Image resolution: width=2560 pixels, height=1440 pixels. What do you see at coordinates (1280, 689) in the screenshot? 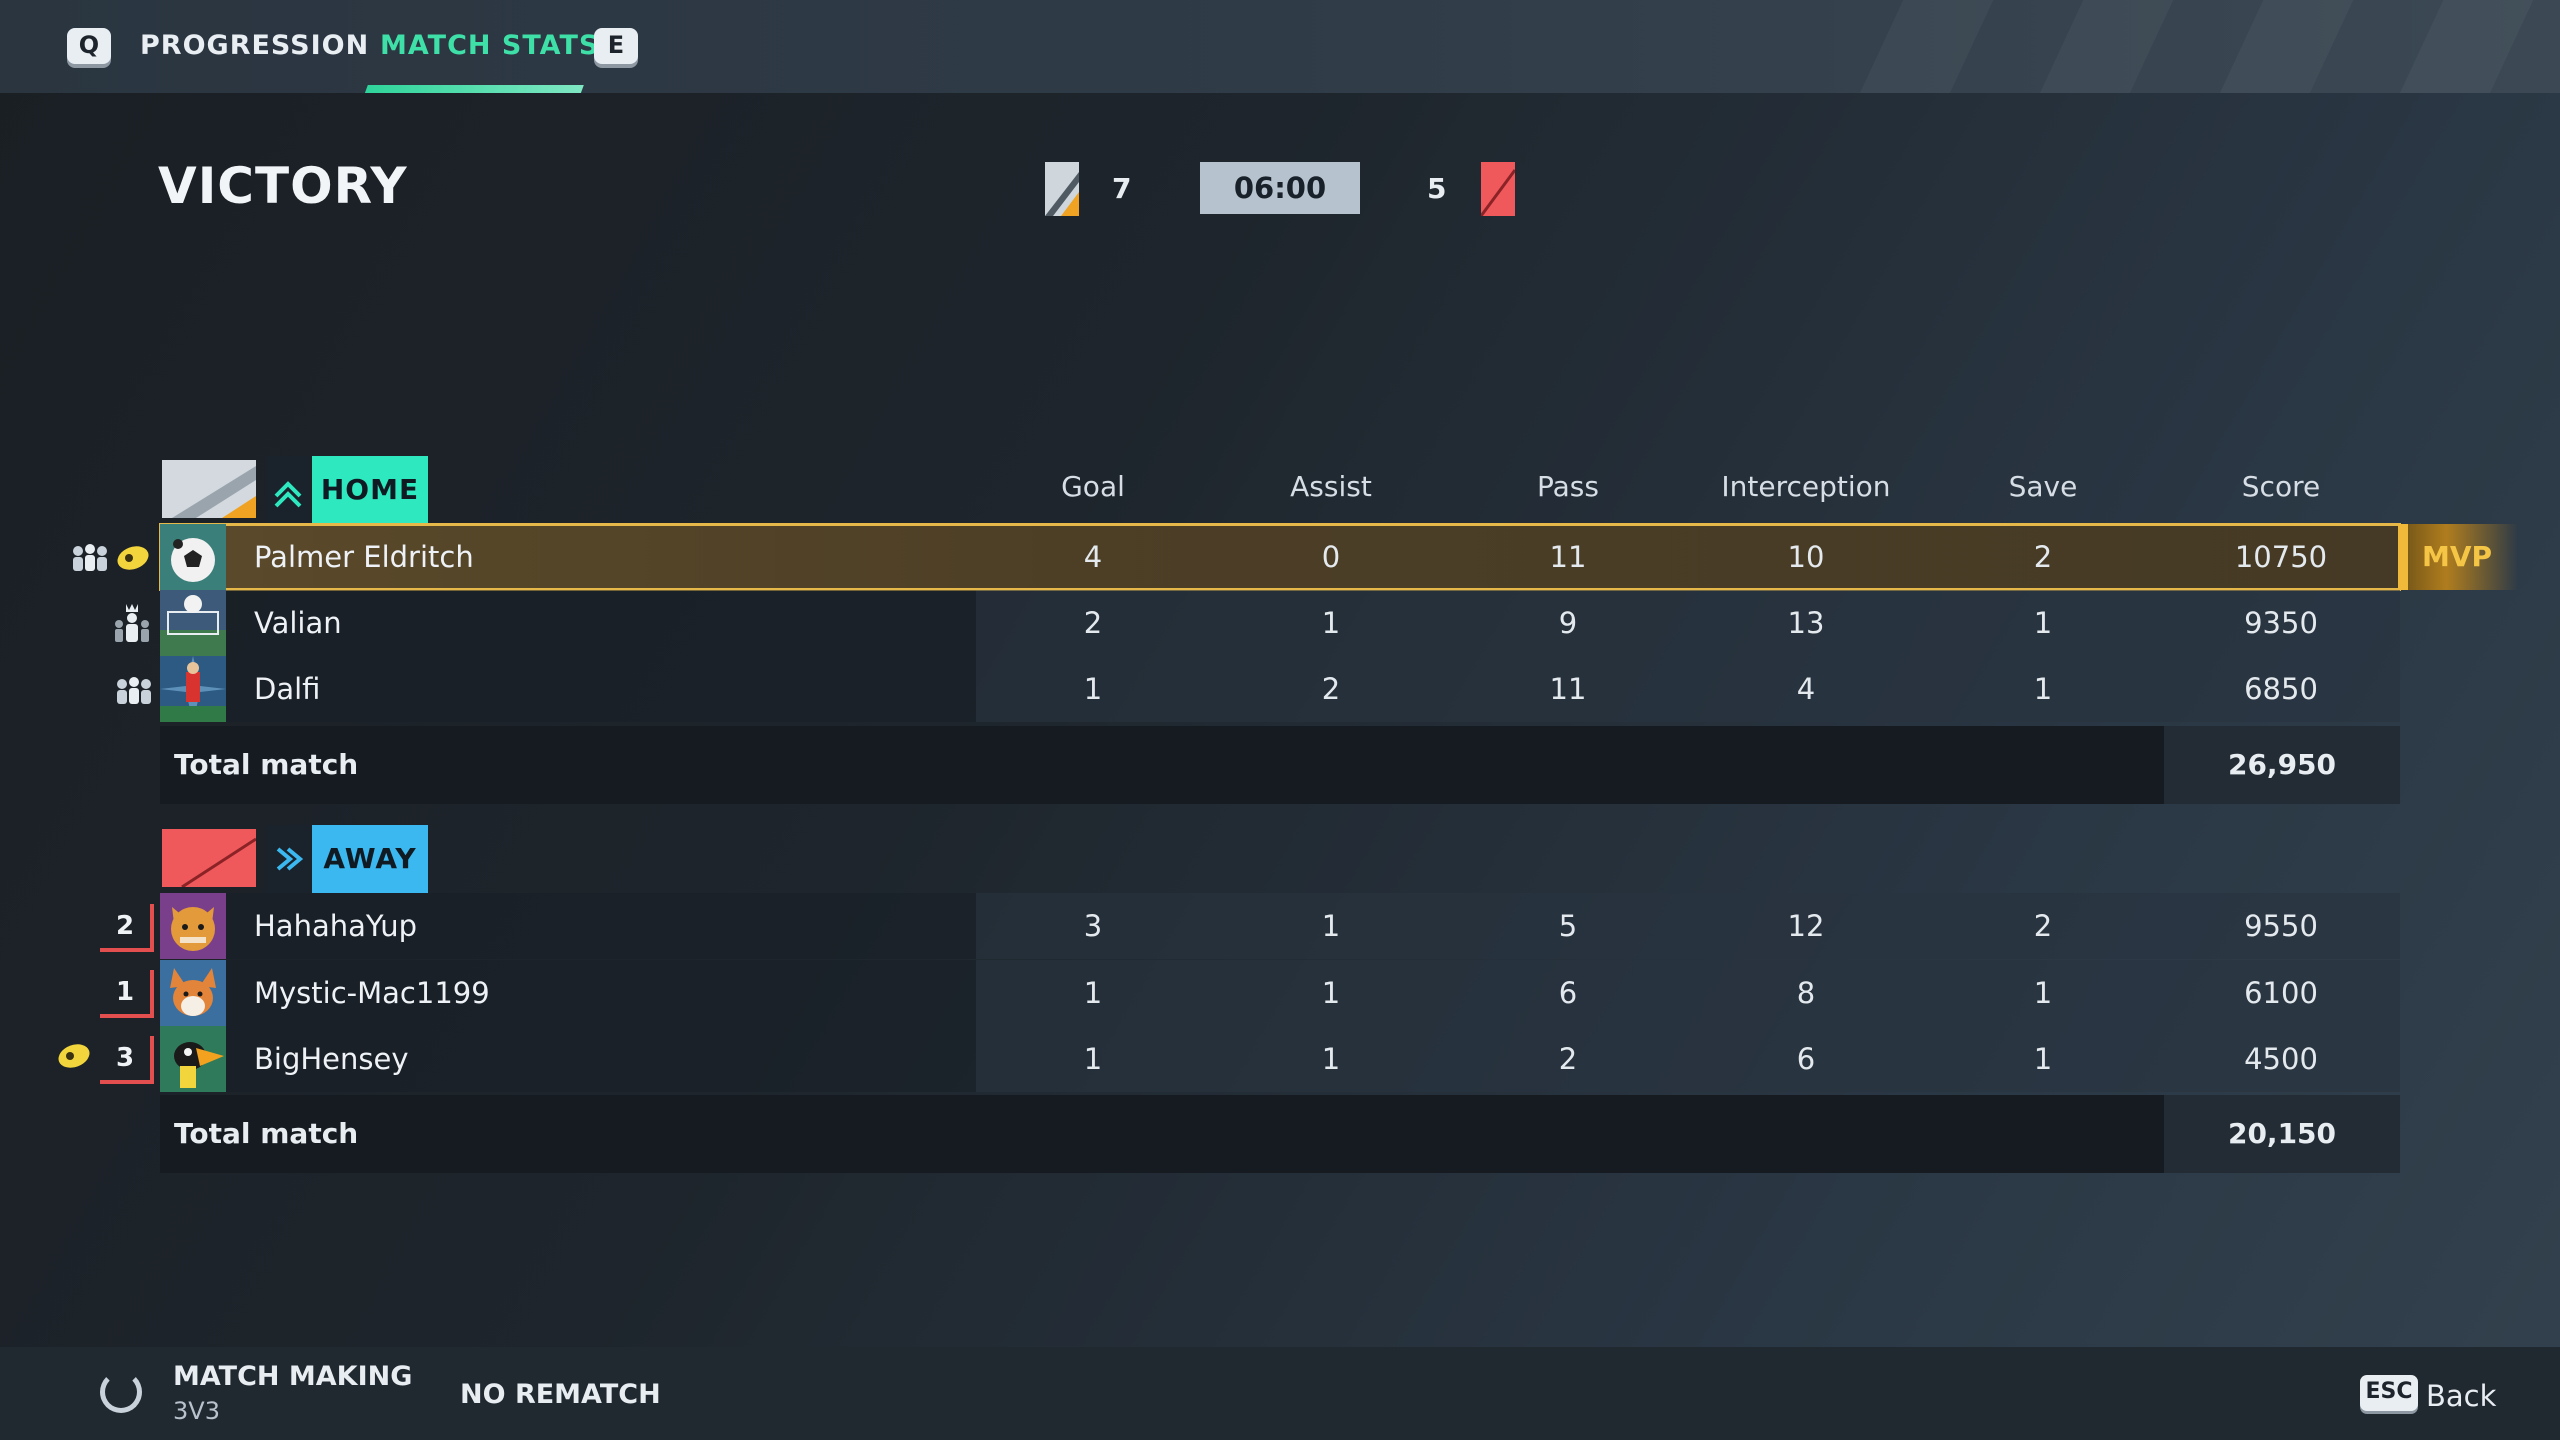
I see `table-row: Dalfi 1 2 11 4 1 6850` at bounding box center [1280, 689].